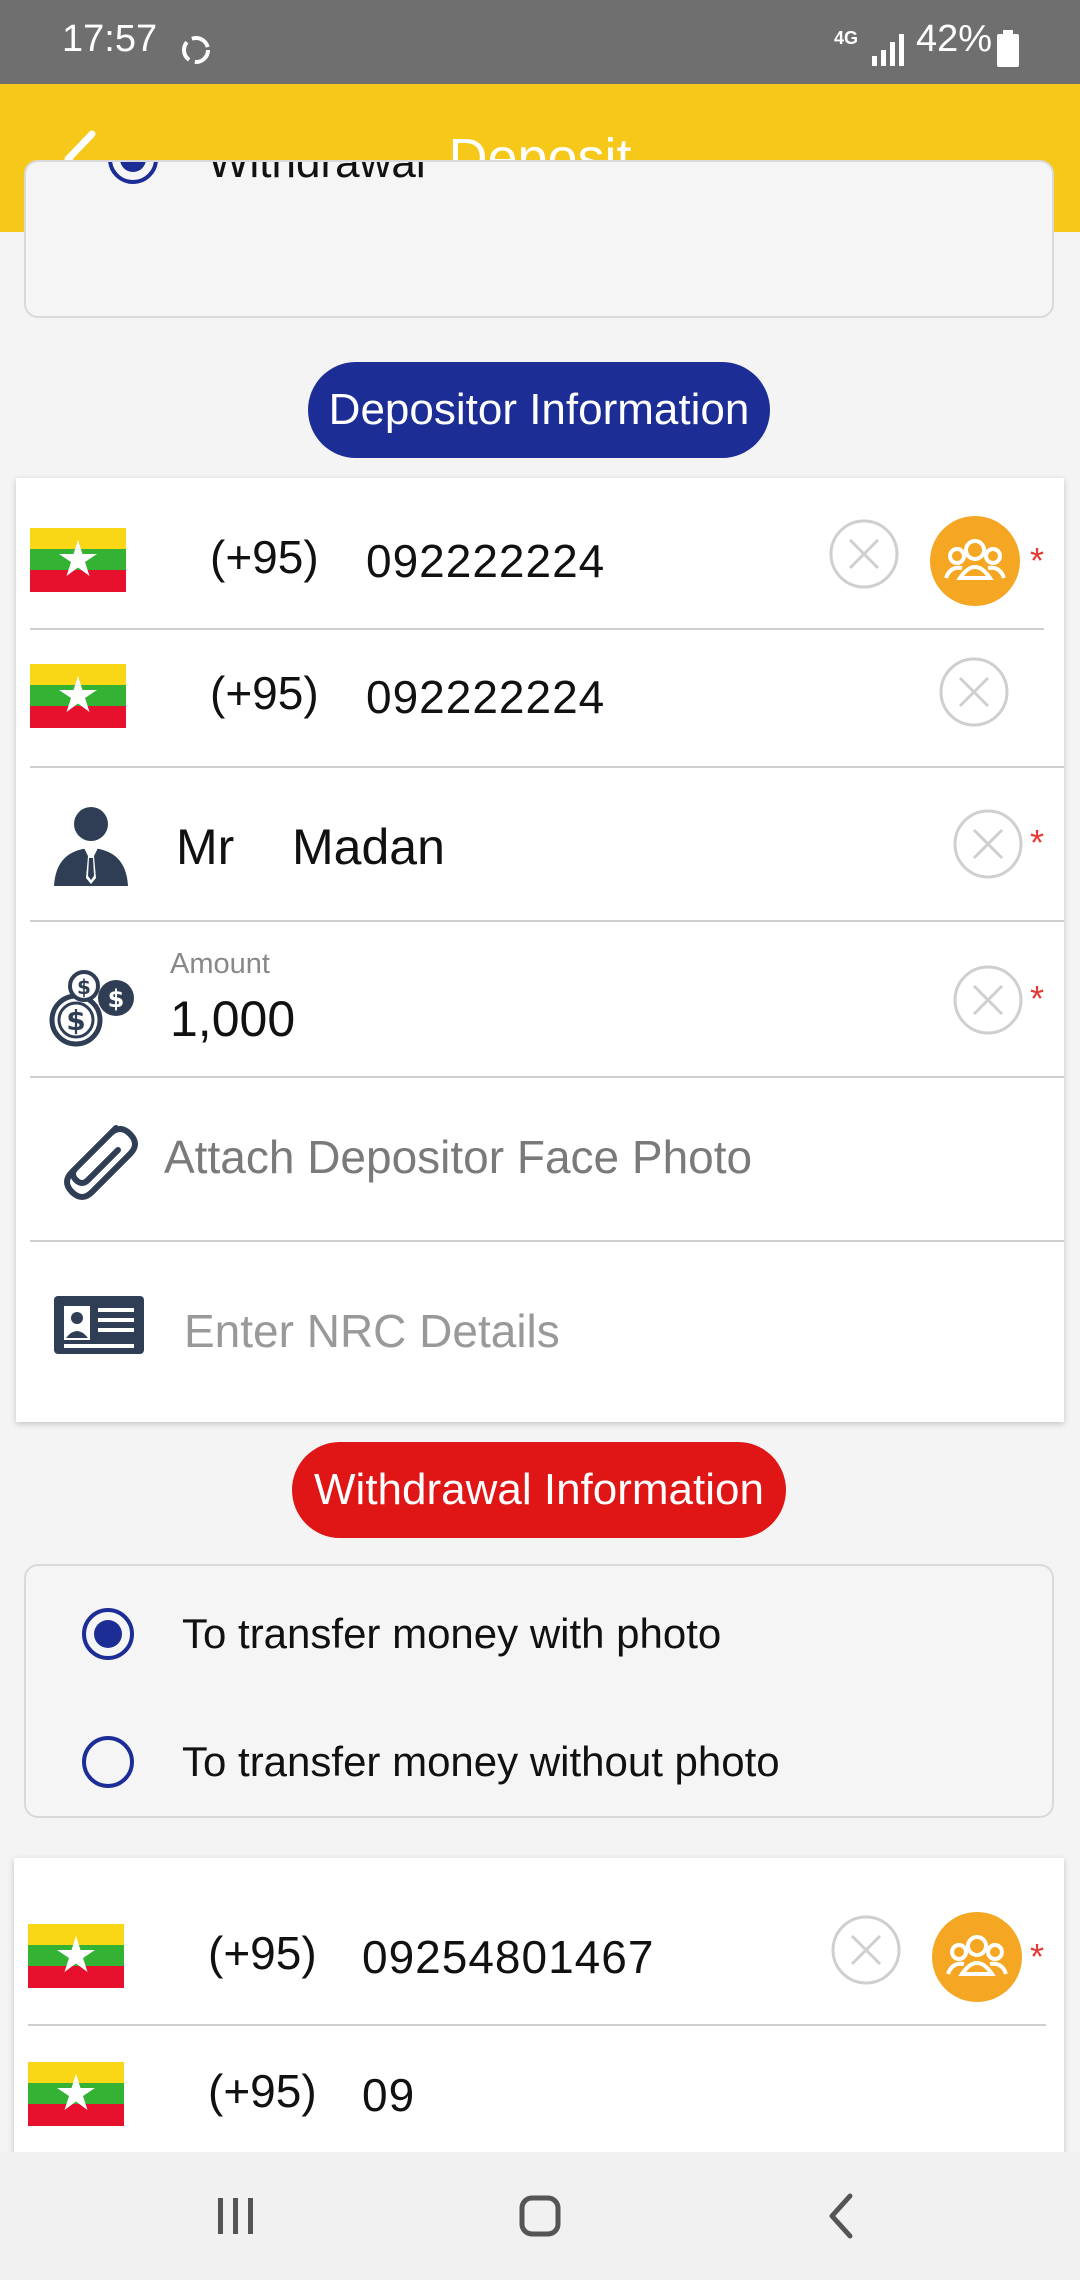  What do you see at coordinates (110, 39) in the screenshot?
I see `status-time: 17:57` at bounding box center [110, 39].